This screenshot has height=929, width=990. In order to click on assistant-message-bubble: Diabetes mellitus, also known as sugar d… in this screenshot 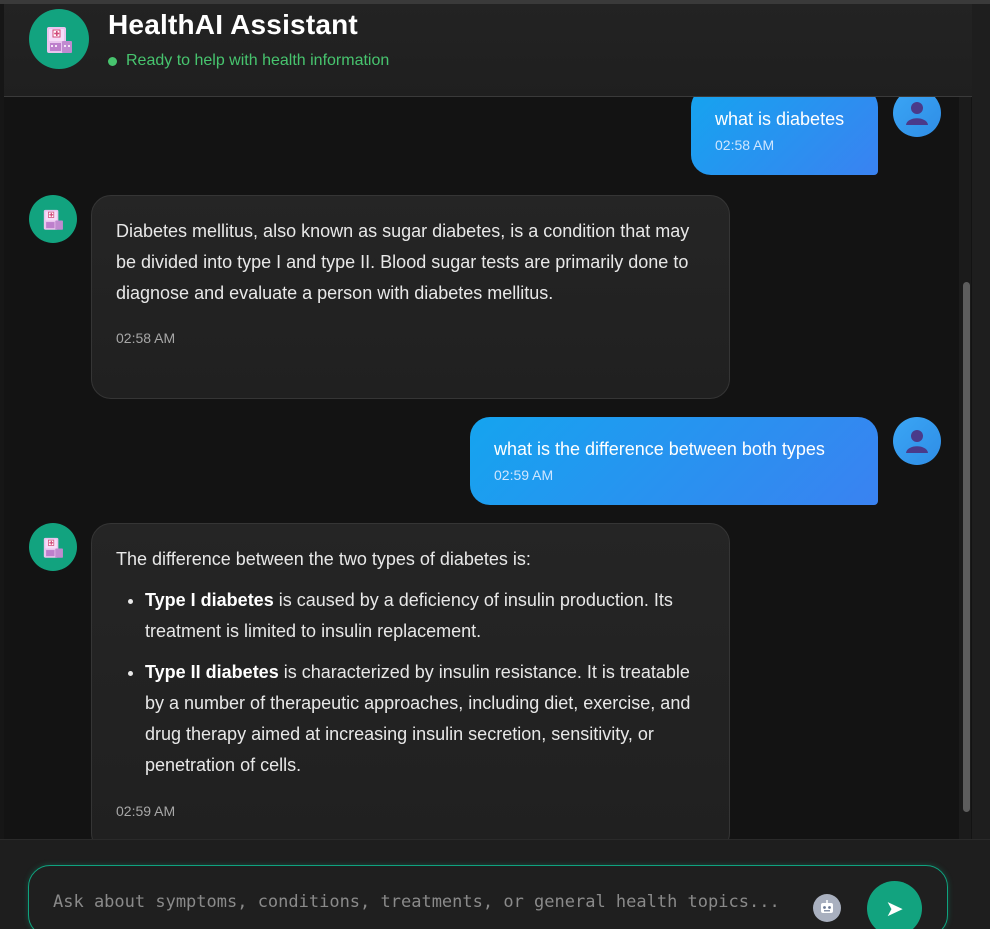, I will do `click(410, 297)`.